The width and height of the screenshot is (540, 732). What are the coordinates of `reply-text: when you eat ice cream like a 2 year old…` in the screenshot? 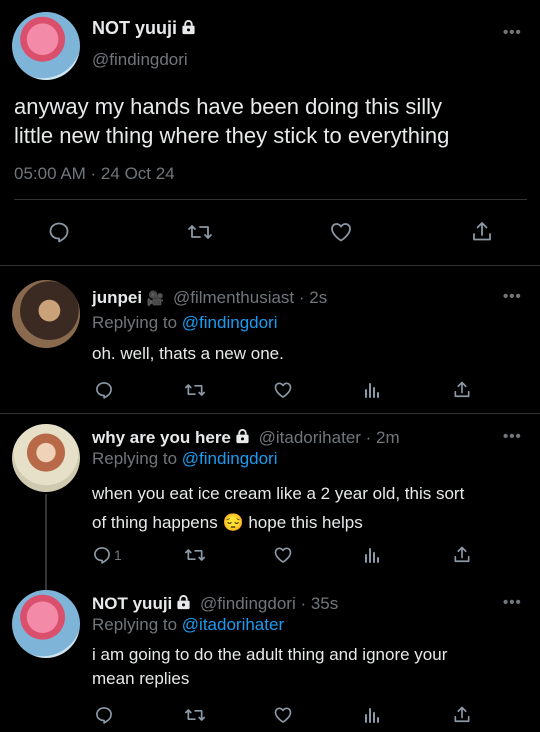 It's located at (278, 508).